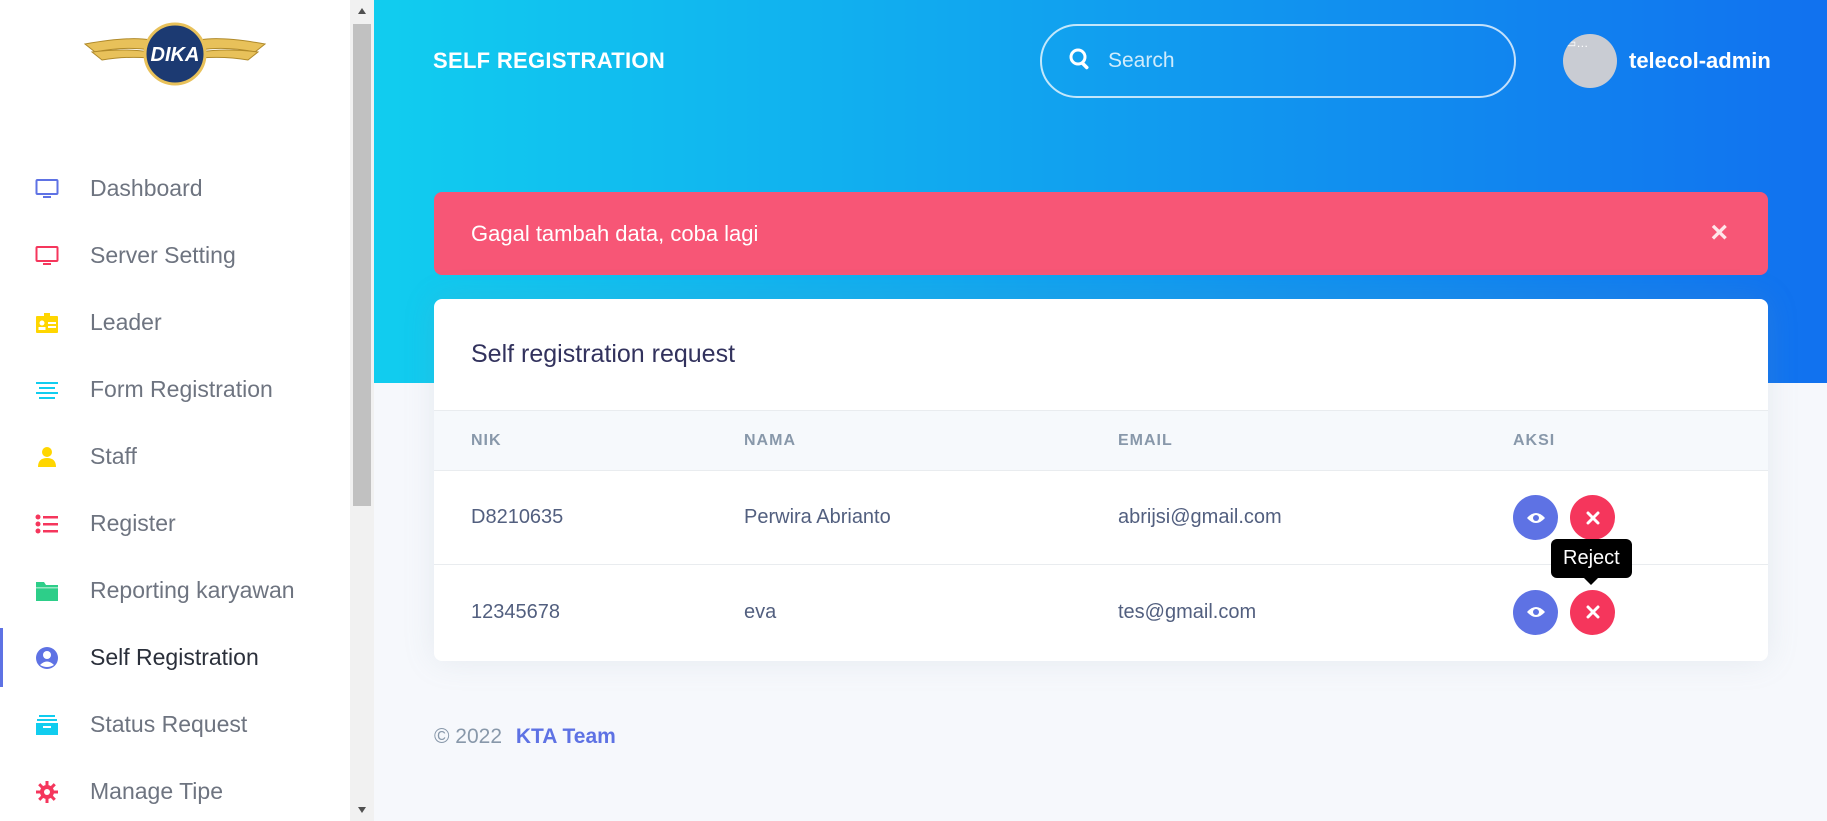 Image resolution: width=1827 pixels, height=821 pixels. I want to click on reject-tooltip: Reject, so click(1591, 562).